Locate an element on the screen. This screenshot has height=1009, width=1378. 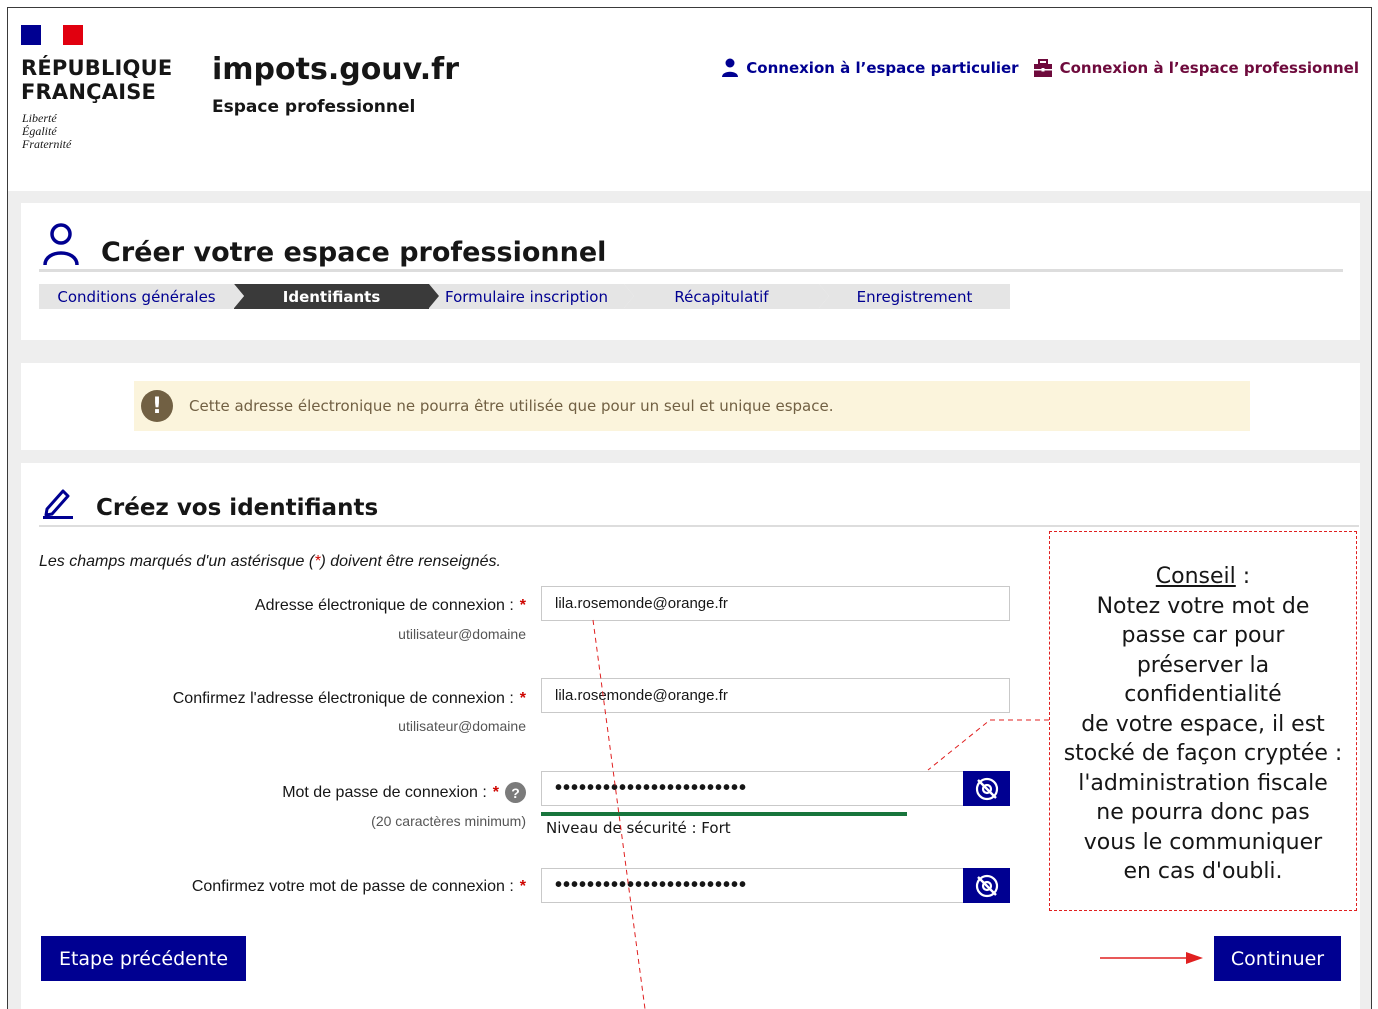
step-identifiants: Identifiants is located at coordinates (336, 296).